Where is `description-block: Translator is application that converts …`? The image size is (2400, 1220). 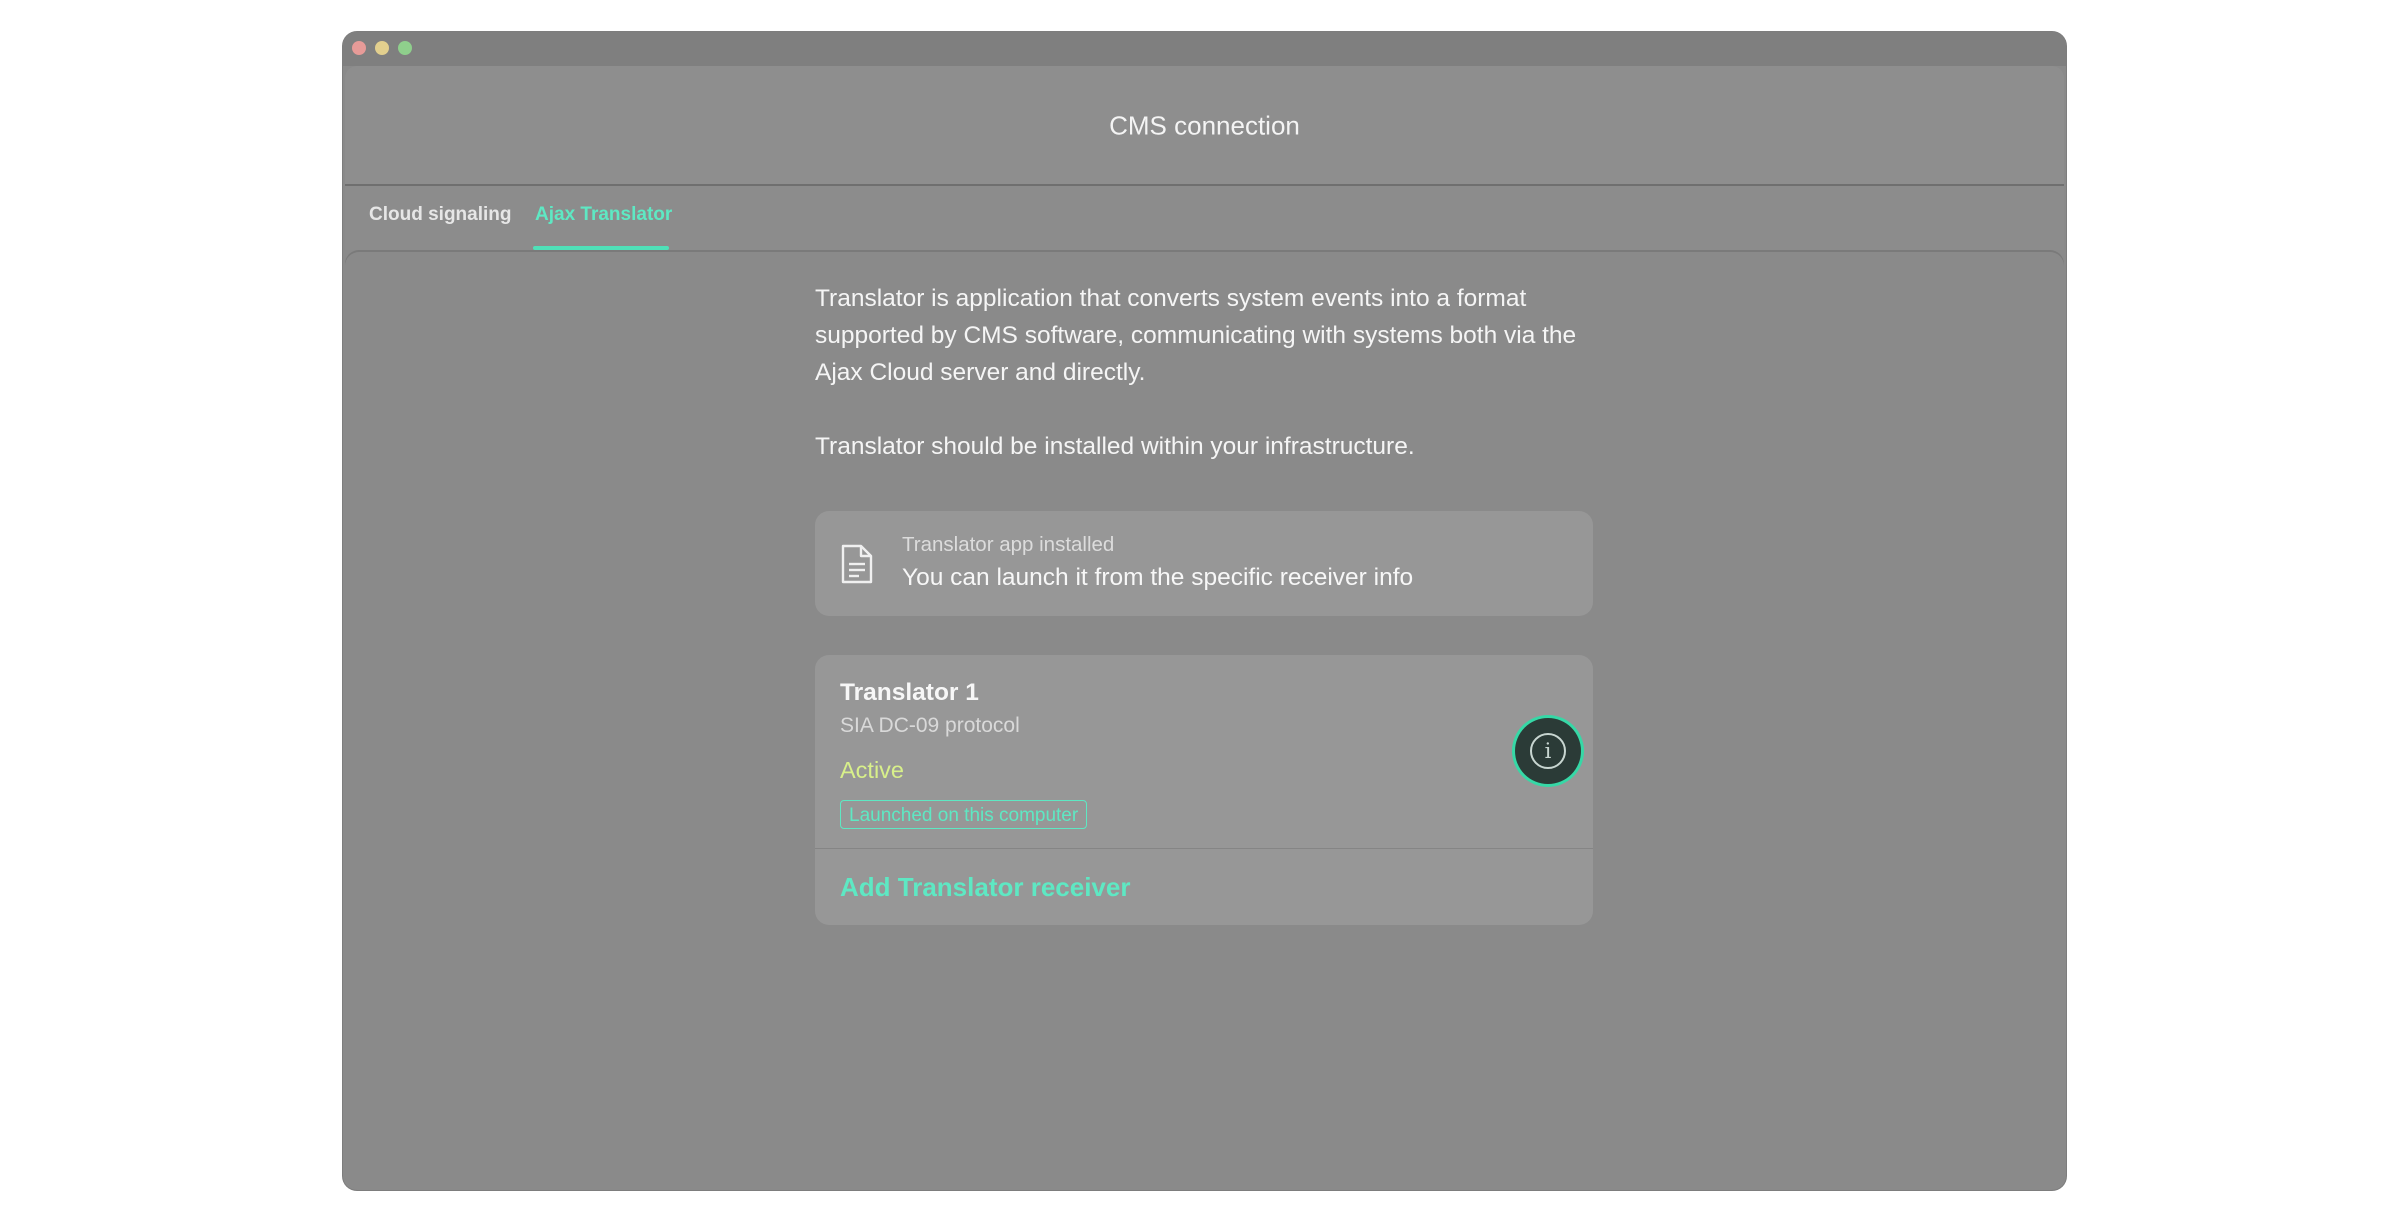 description-block: Translator is application that converts … is located at coordinates (1204, 372).